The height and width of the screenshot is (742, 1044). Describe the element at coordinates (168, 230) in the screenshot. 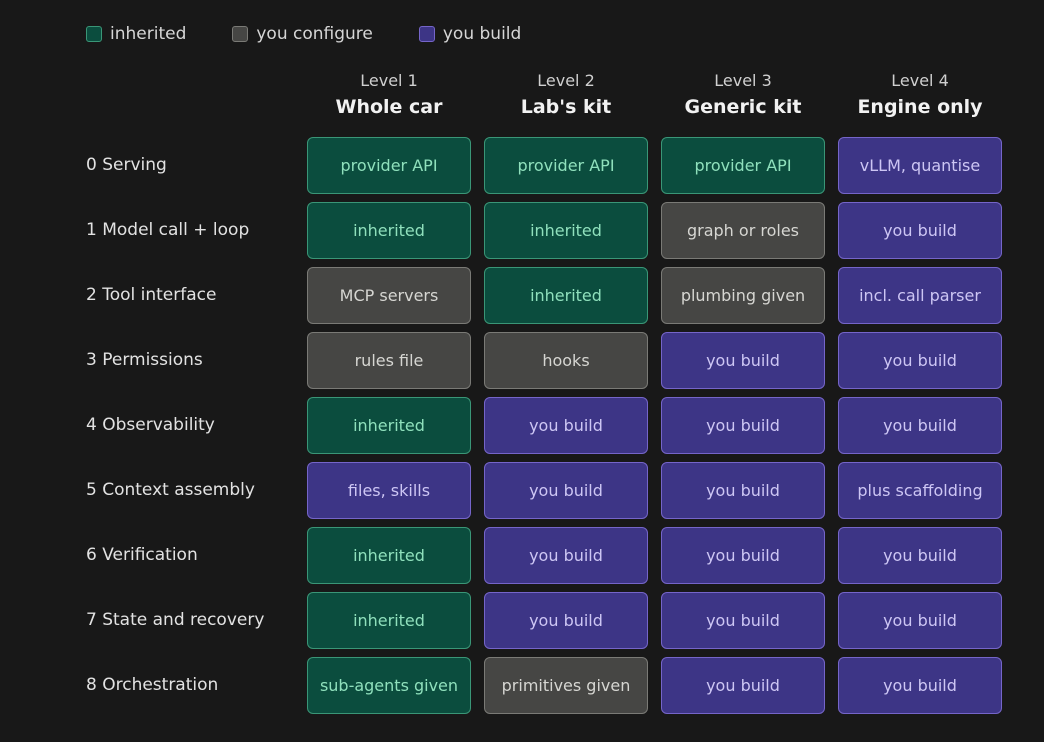

I see `row-label: 1 Model call + loop` at that location.